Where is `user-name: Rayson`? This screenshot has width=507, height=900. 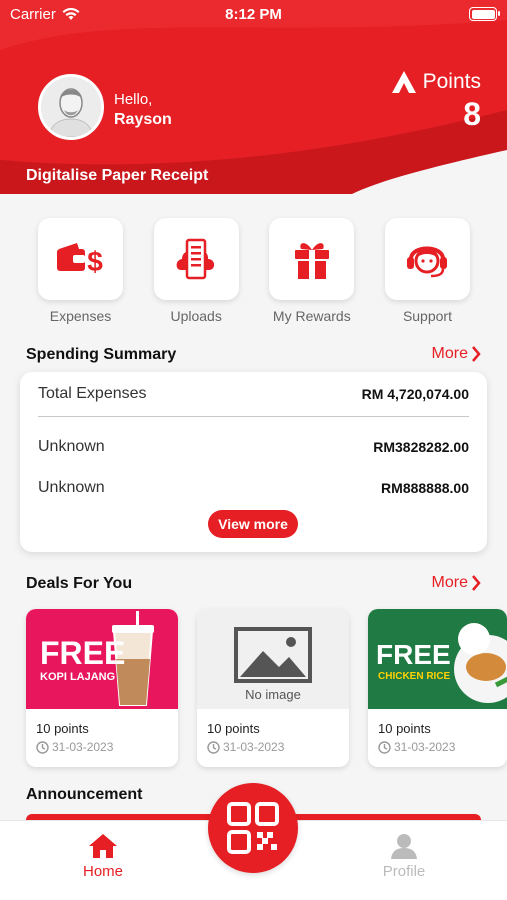
user-name: Rayson is located at coordinates (143, 119).